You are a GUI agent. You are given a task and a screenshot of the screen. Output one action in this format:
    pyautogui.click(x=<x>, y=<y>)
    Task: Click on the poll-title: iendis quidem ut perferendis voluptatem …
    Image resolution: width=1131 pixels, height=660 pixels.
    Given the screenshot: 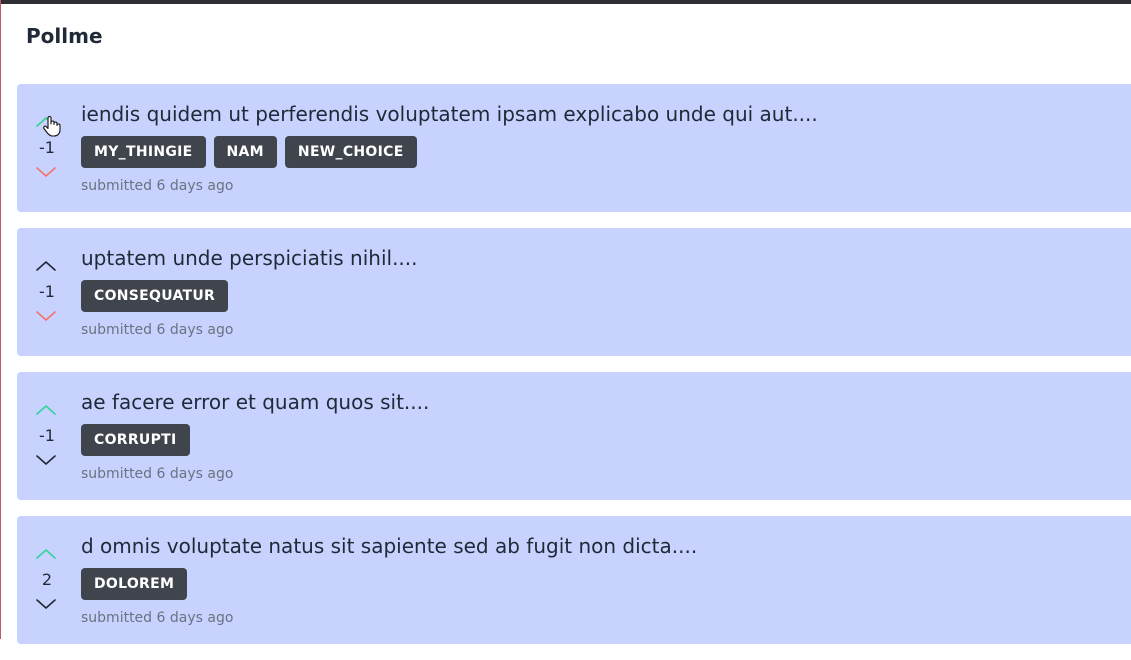 What is the action you would take?
    pyautogui.click(x=606, y=114)
    